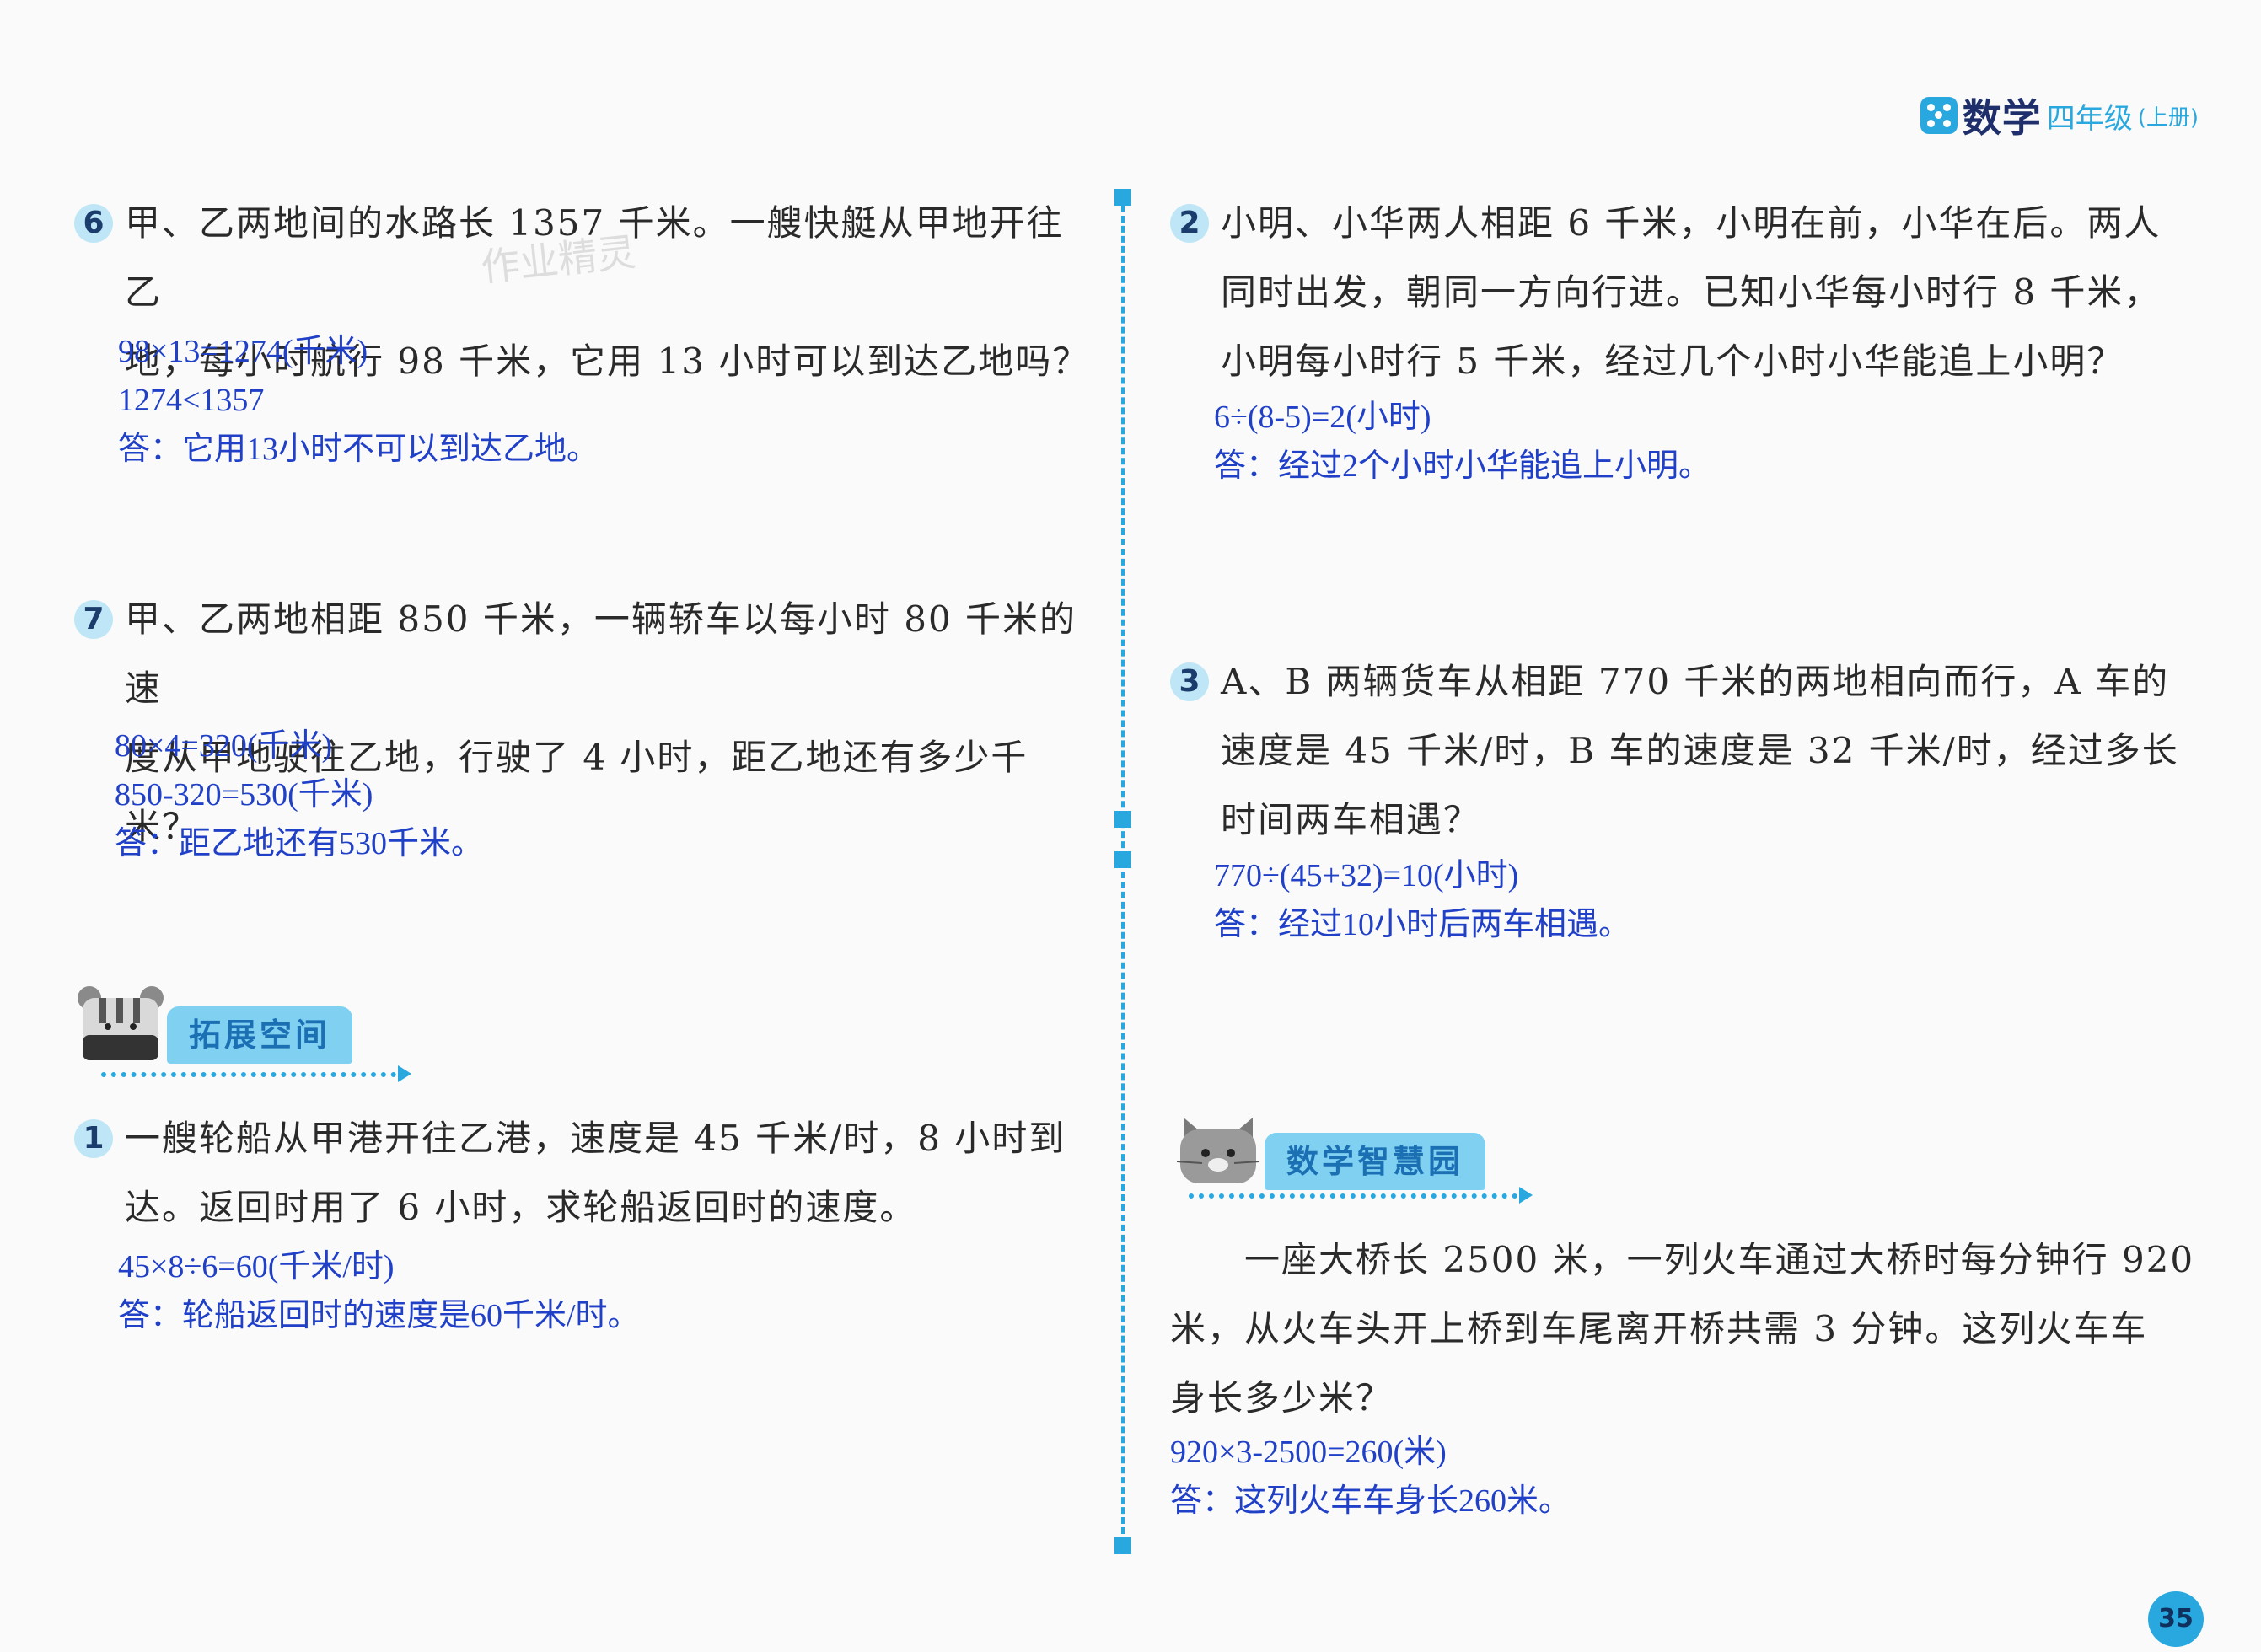 The height and width of the screenshot is (1652, 2261). What do you see at coordinates (1939, 115) in the screenshot?
I see `dice-logo-icon` at bounding box center [1939, 115].